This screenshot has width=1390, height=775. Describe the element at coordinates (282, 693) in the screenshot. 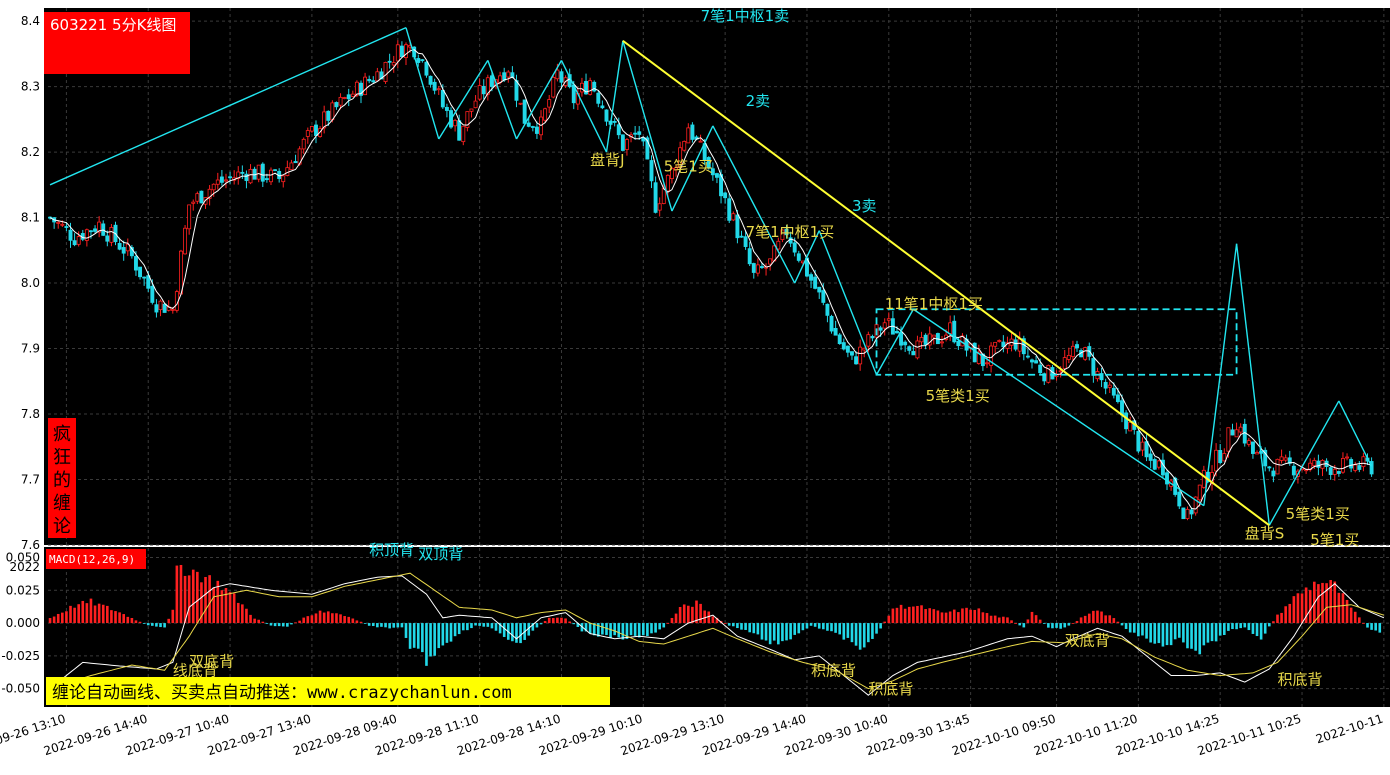

I see `url-banner-text: 缠论自动画线、买卖点自动推送：www.crazychanlun.com` at that location.